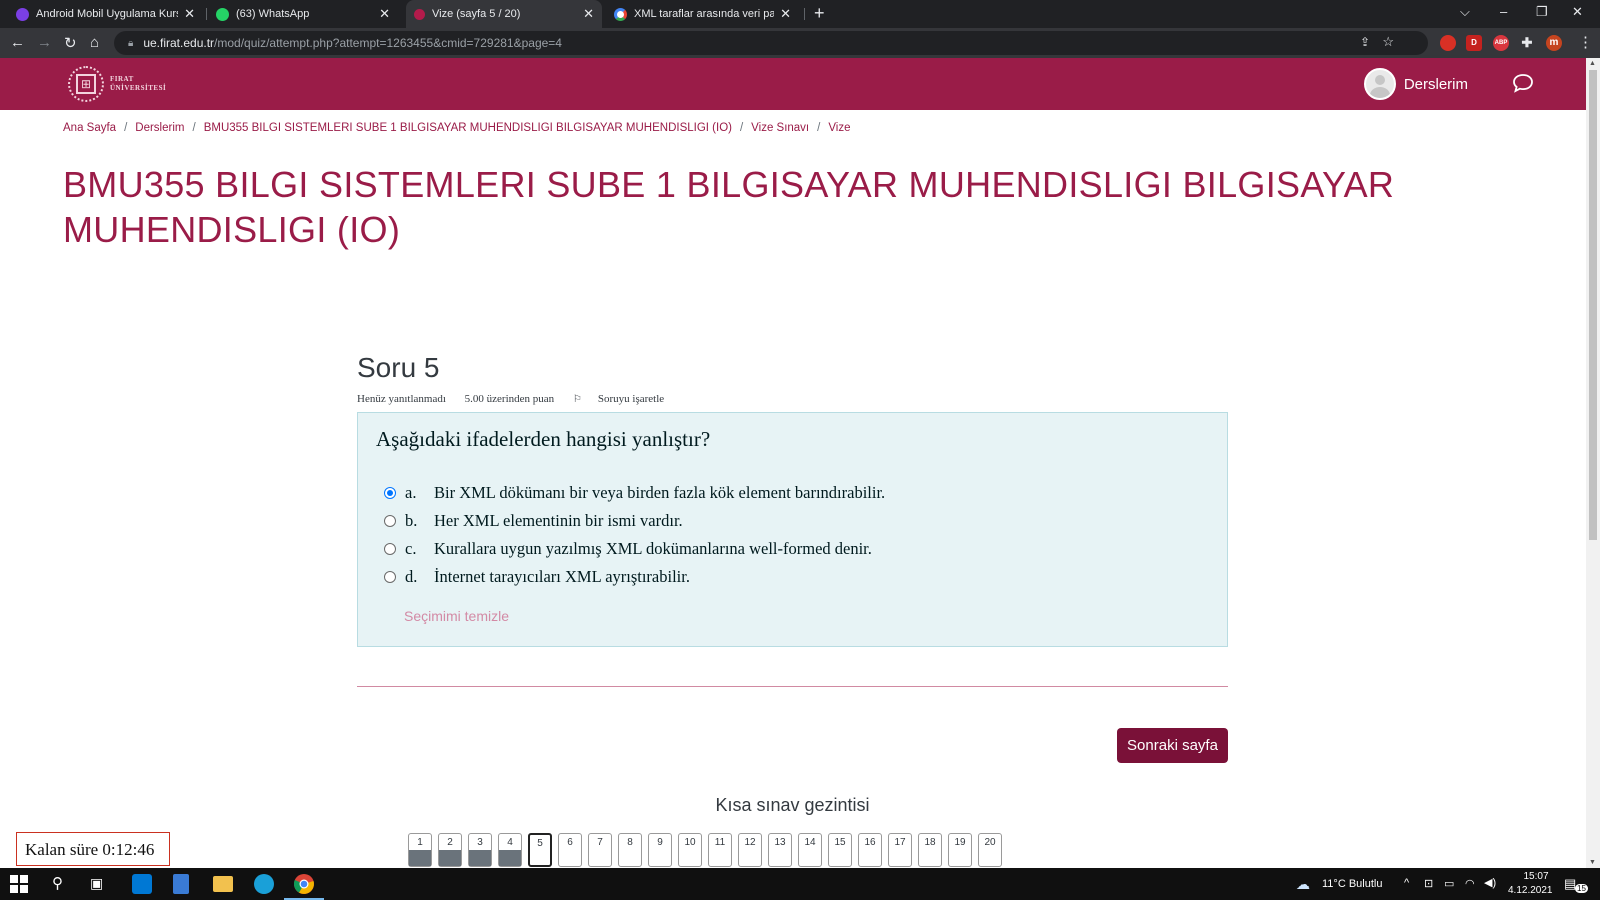  Describe the element at coordinates (900, 850) in the screenshot. I see `quiz-nav-button-17: 17` at that location.